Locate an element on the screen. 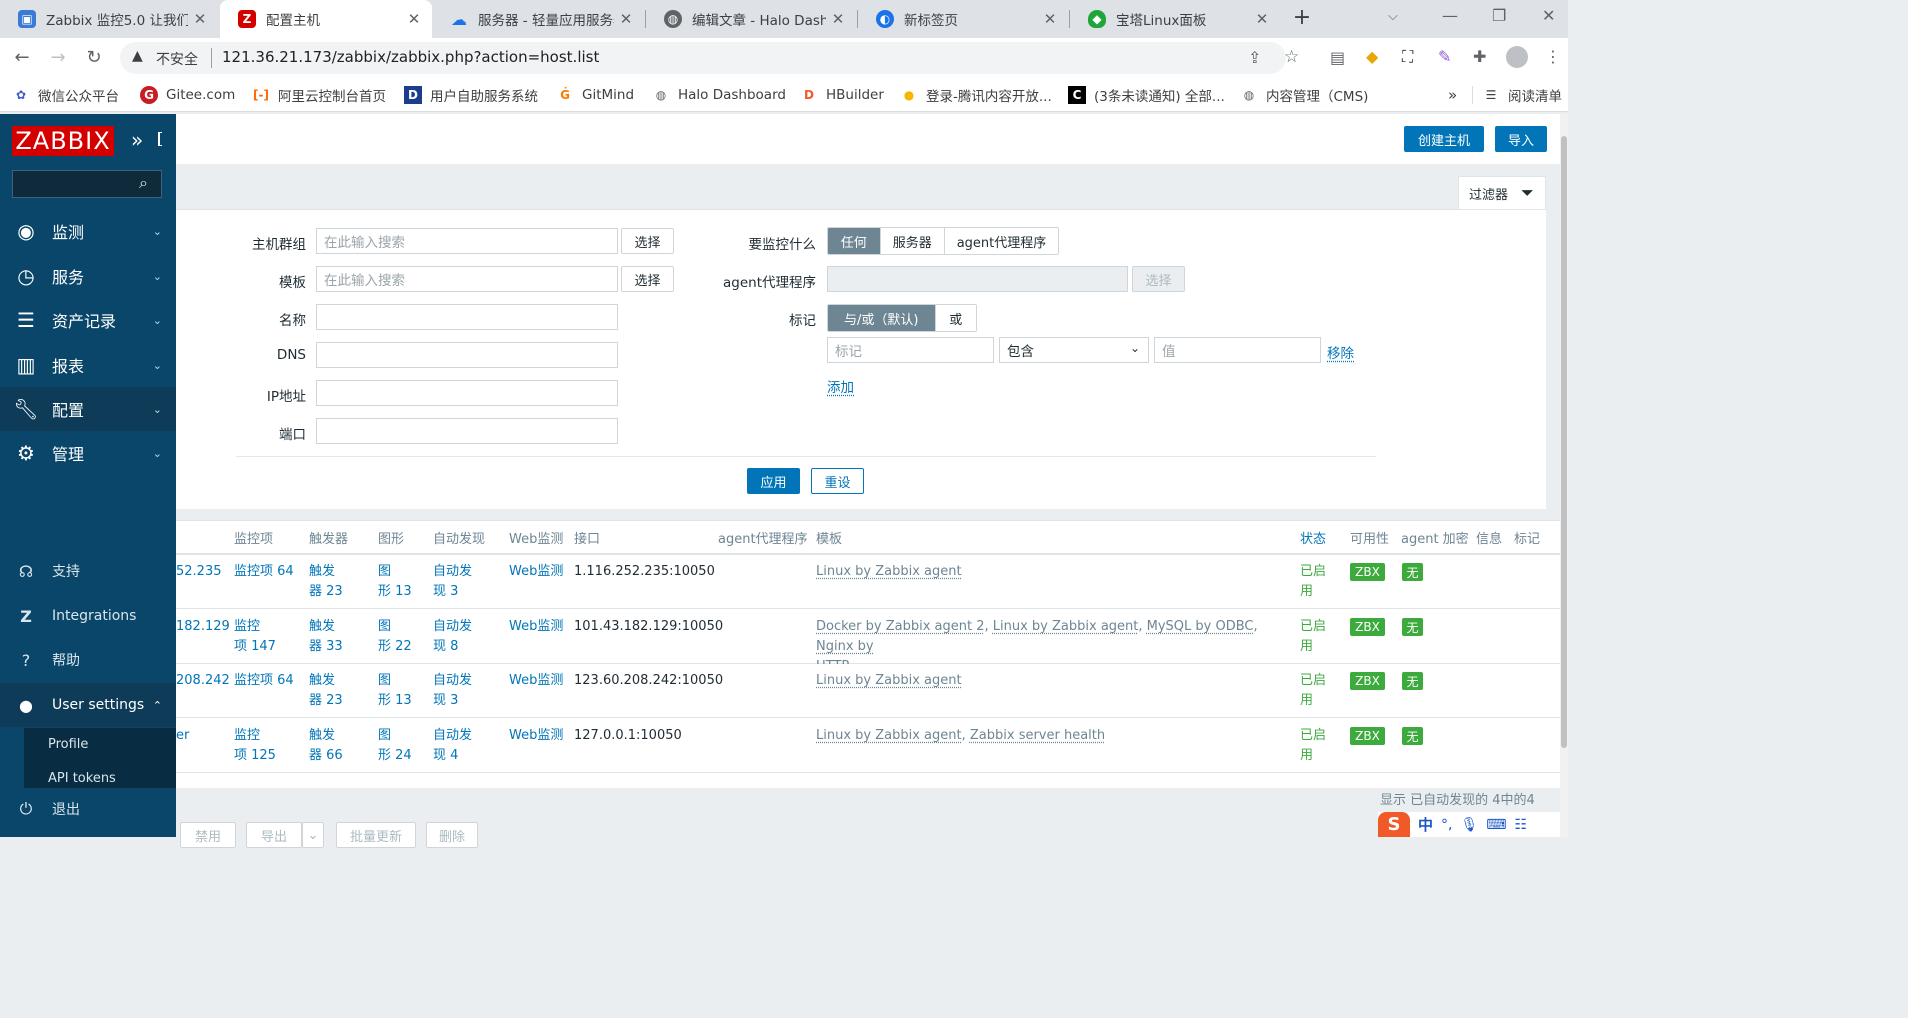 The height and width of the screenshot is (1018, 1908). template-input: 在此输入搜索 is located at coordinates (467, 279).